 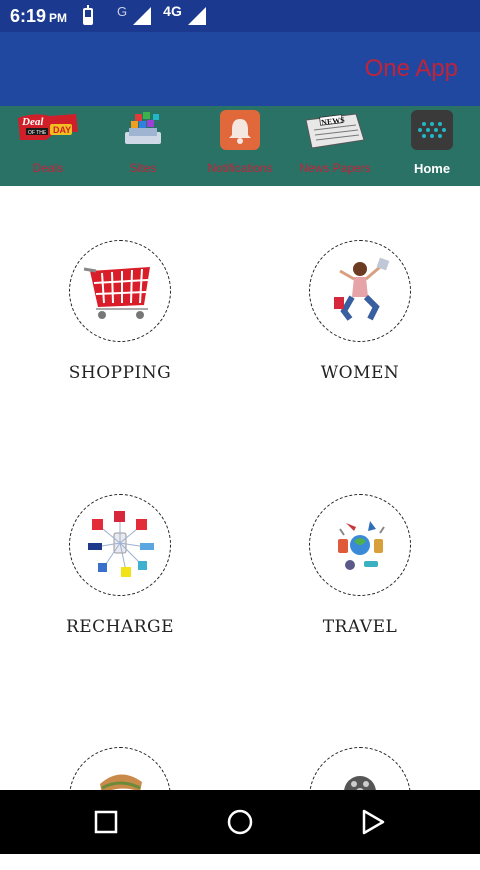 I want to click on signal-icon, so click(x=142, y=16).